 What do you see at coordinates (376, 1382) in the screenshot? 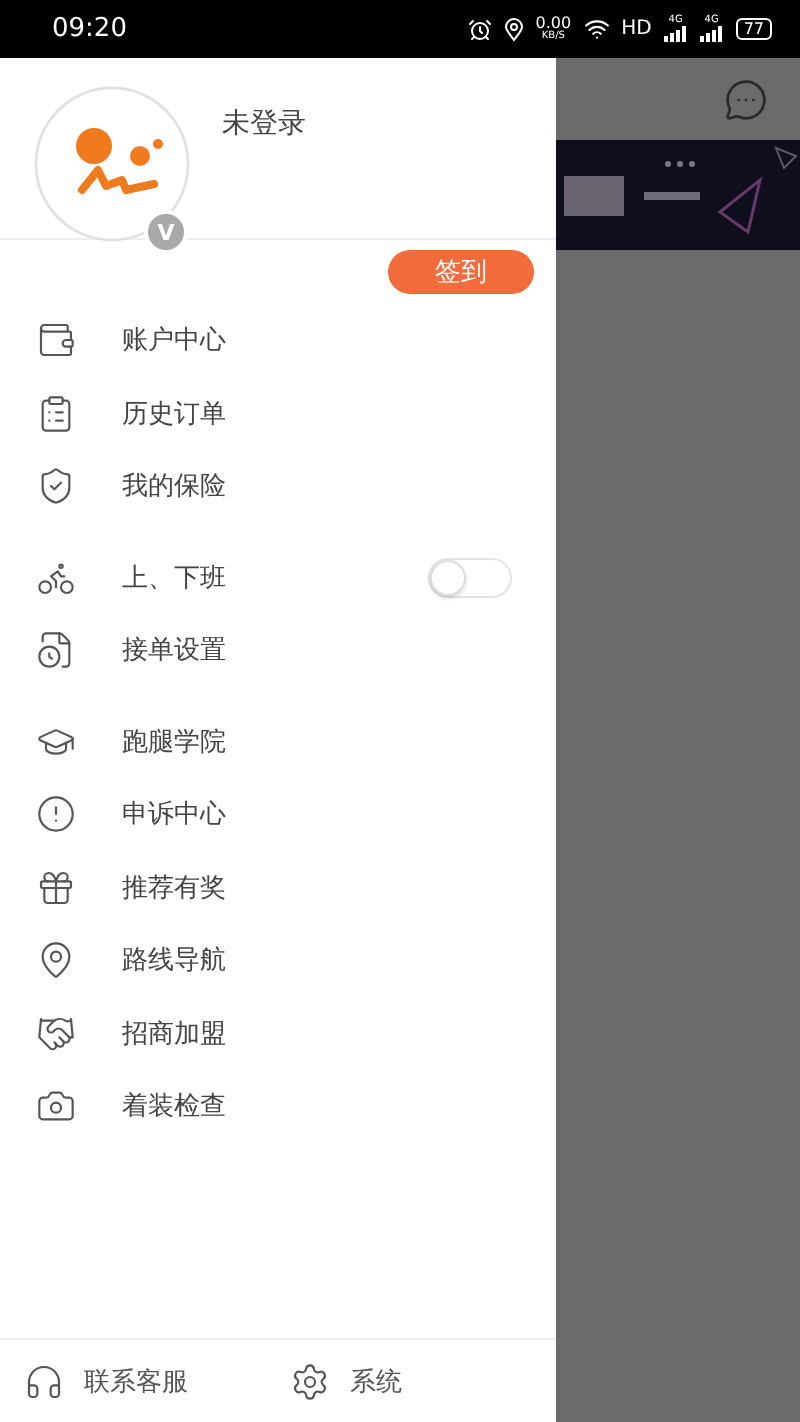
I see `footer-label: 系统` at bounding box center [376, 1382].